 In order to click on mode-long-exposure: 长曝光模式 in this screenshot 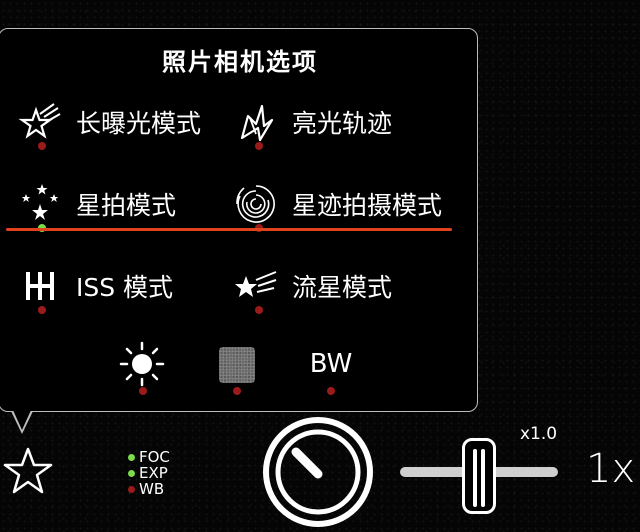, I will do `click(109, 122)`.